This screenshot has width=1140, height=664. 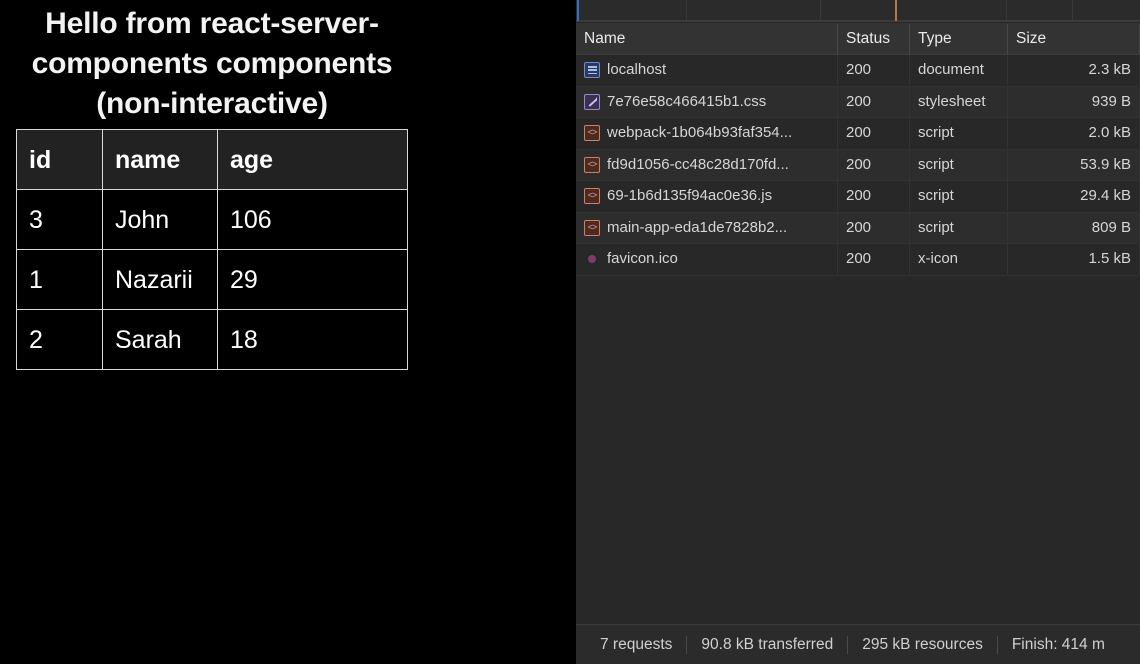 I want to click on users-table-head: id name age, so click(x=212, y=159).